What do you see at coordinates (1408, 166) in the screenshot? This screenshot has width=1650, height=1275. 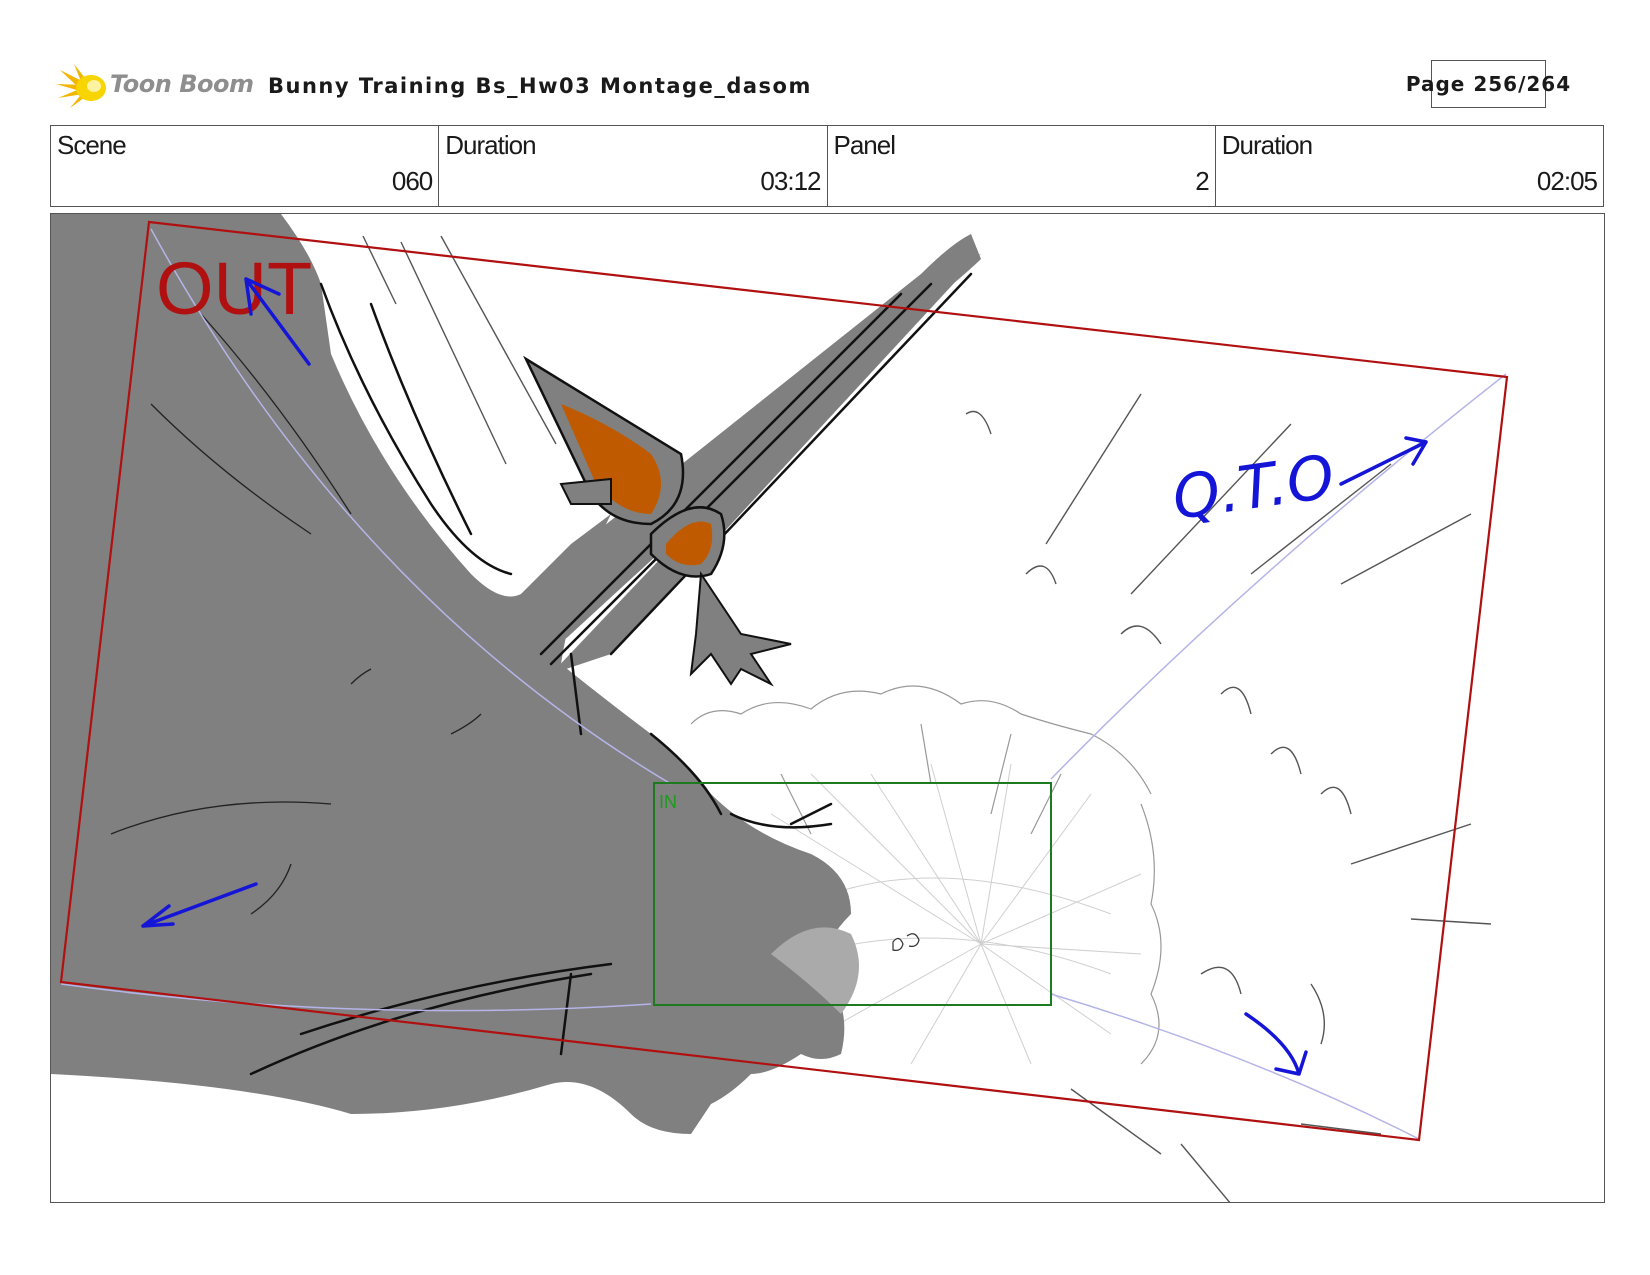 I see `panel-duration-cell: Duration 02:05` at bounding box center [1408, 166].